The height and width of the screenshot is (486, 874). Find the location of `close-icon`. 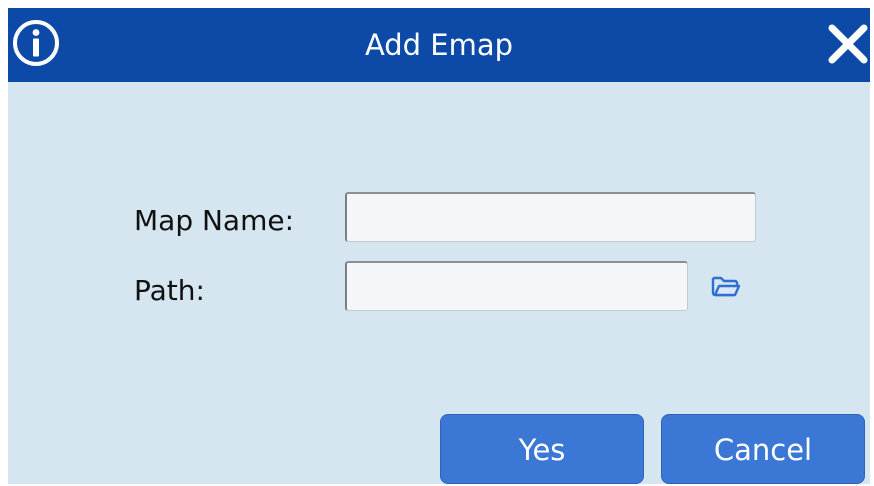

close-icon is located at coordinates (848, 44).